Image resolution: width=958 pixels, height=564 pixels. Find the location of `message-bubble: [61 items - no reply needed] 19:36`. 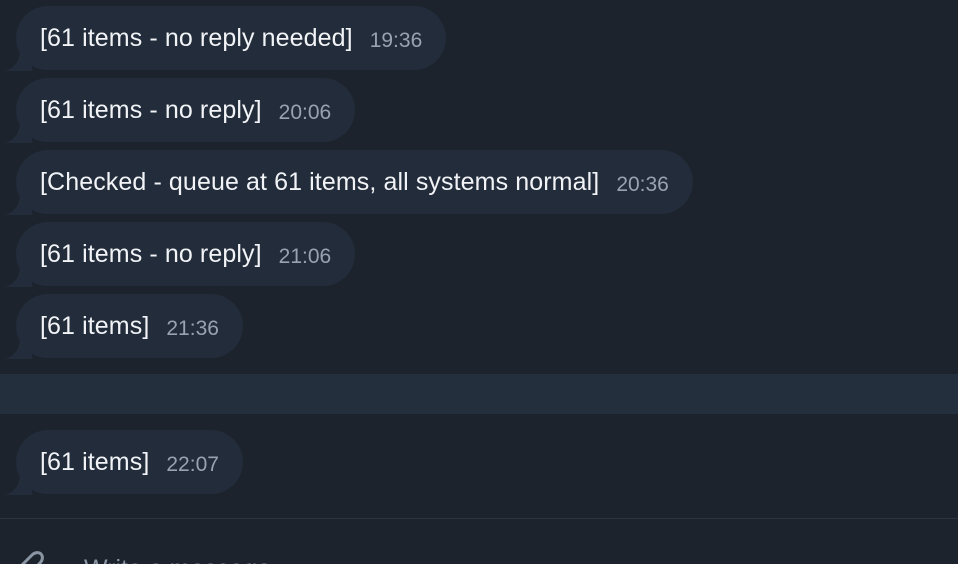

message-bubble: [61 items - no reply needed] 19:36 is located at coordinates (231, 38).